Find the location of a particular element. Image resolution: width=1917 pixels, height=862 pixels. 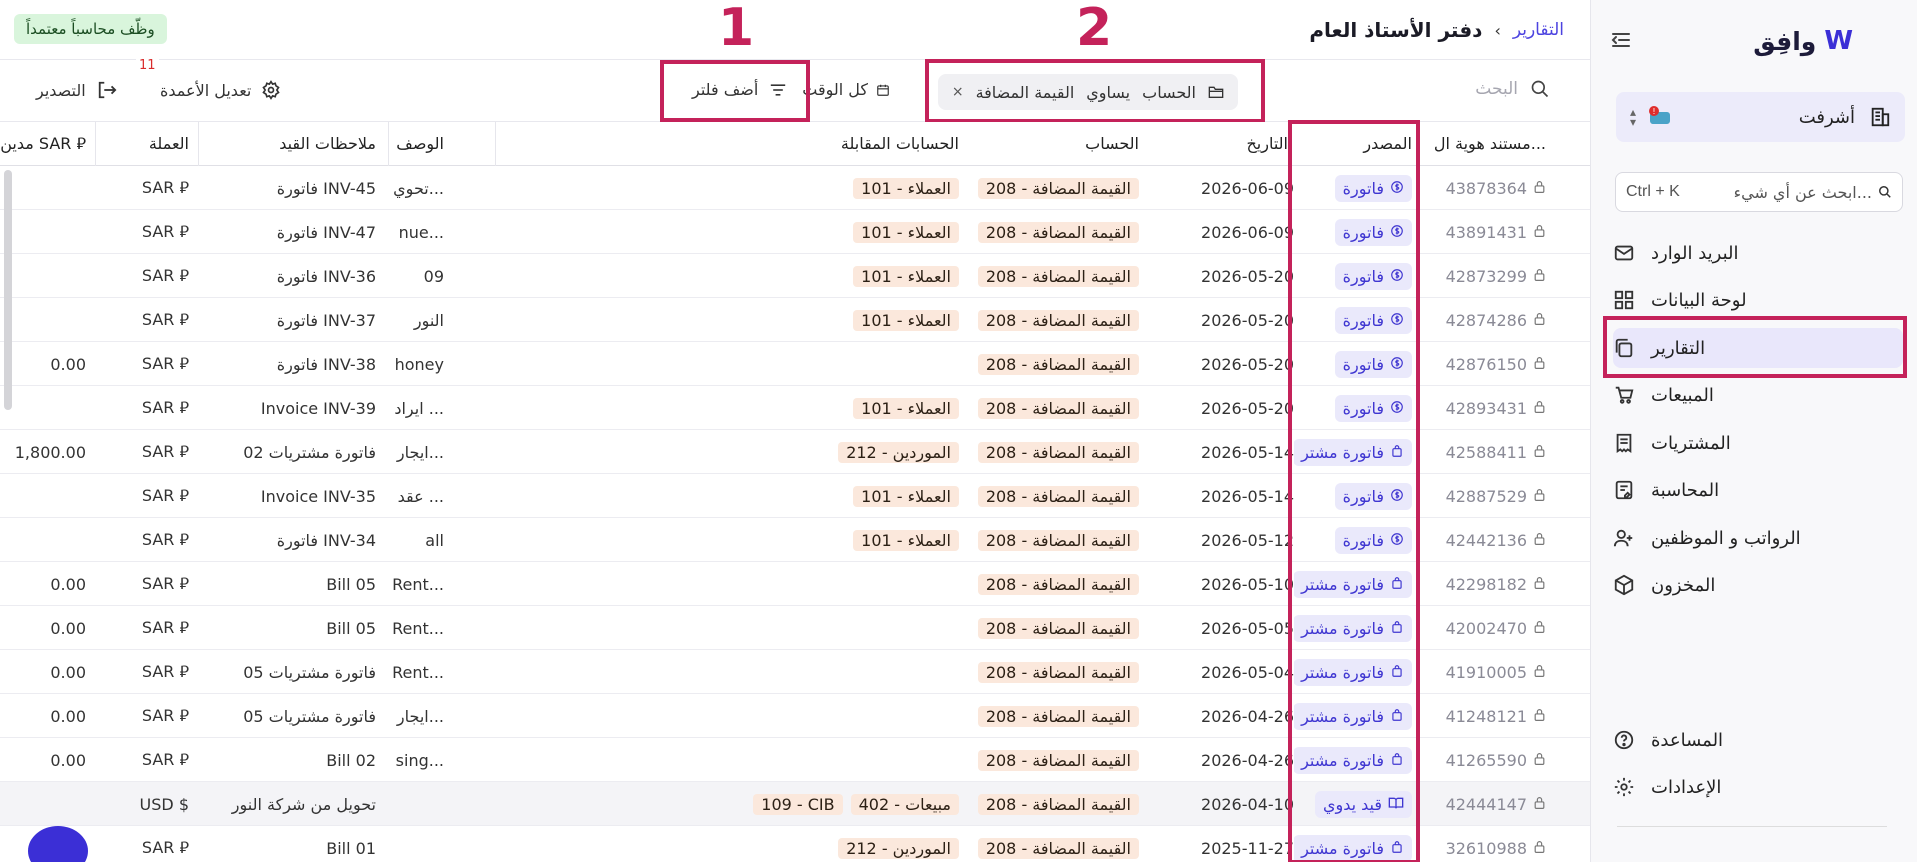

app-logo: W وافِق is located at coordinates (1803, 41).